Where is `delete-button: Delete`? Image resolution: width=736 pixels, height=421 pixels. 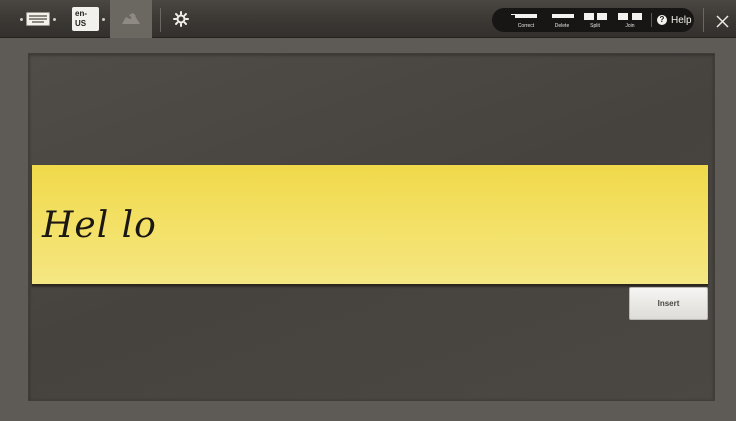 delete-button: Delete is located at coordinates (562, 20).